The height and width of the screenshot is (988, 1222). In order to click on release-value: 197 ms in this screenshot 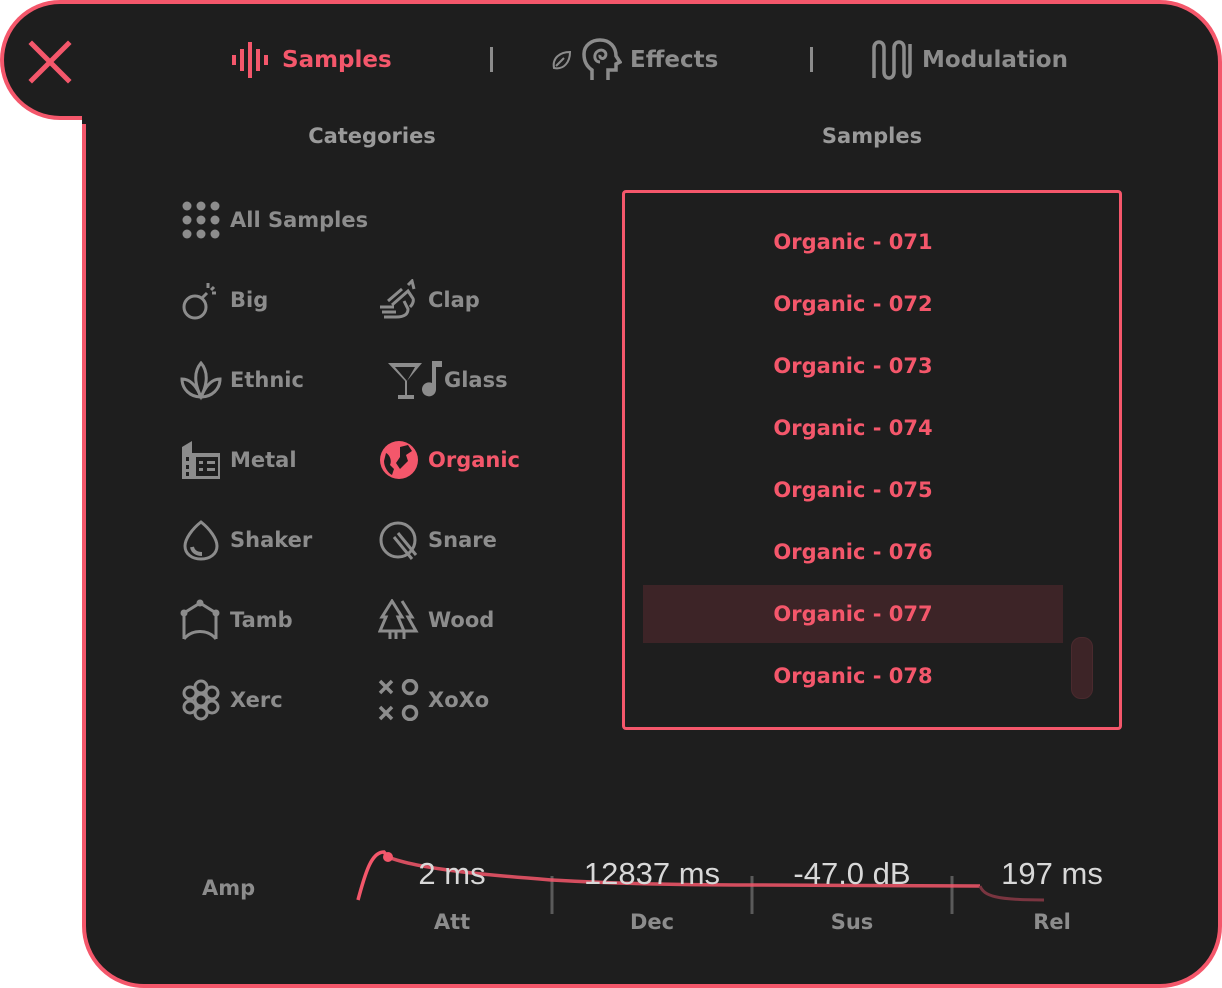, I will do `click(1052, 874)`.